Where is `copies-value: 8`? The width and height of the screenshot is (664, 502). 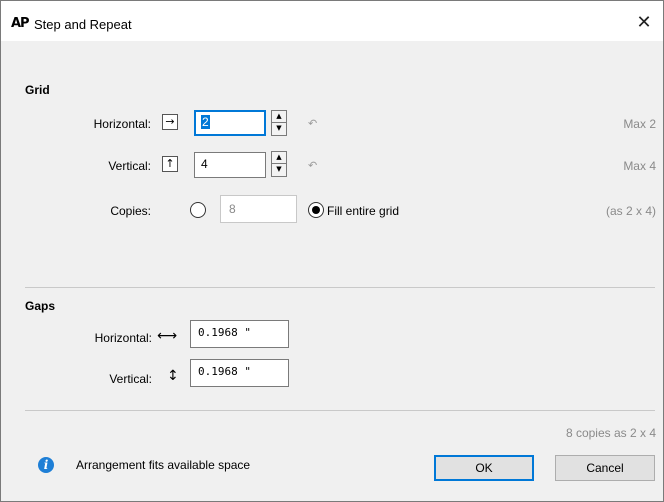 copies-value: 8 is located at coordinates (232, 209).